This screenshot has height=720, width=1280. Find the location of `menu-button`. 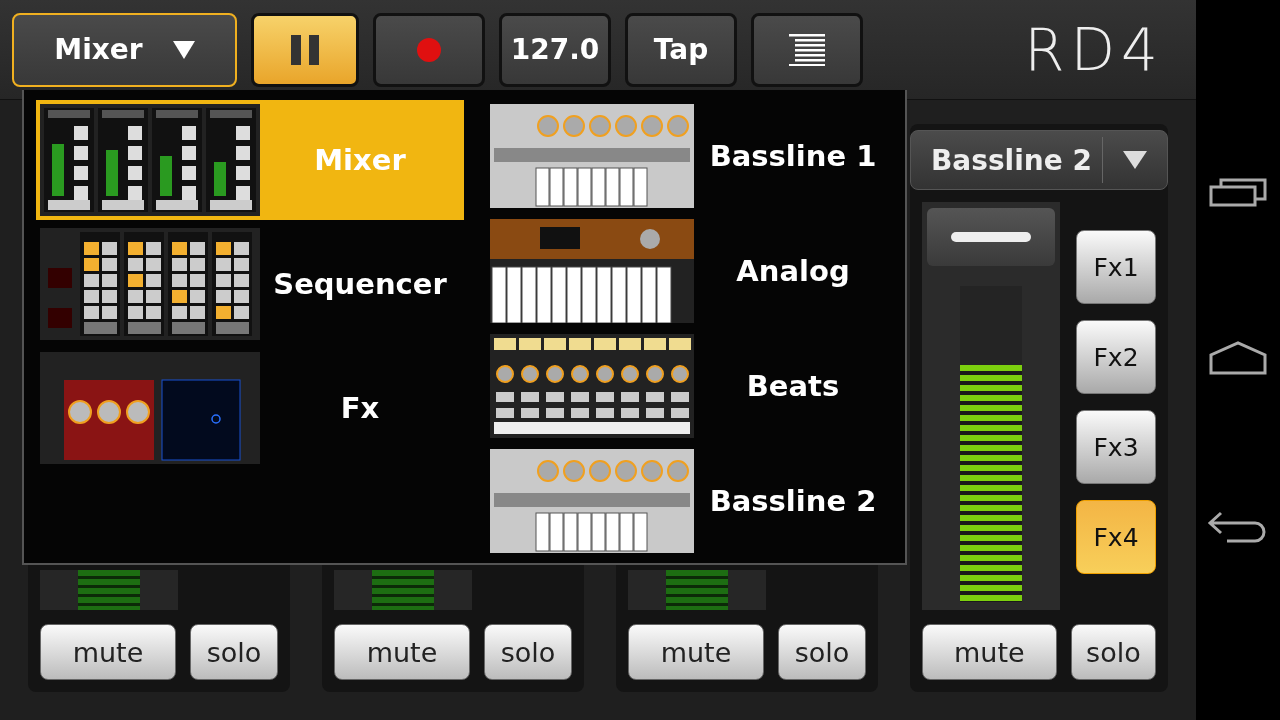

menu-button is located at coordinates (807, 49).